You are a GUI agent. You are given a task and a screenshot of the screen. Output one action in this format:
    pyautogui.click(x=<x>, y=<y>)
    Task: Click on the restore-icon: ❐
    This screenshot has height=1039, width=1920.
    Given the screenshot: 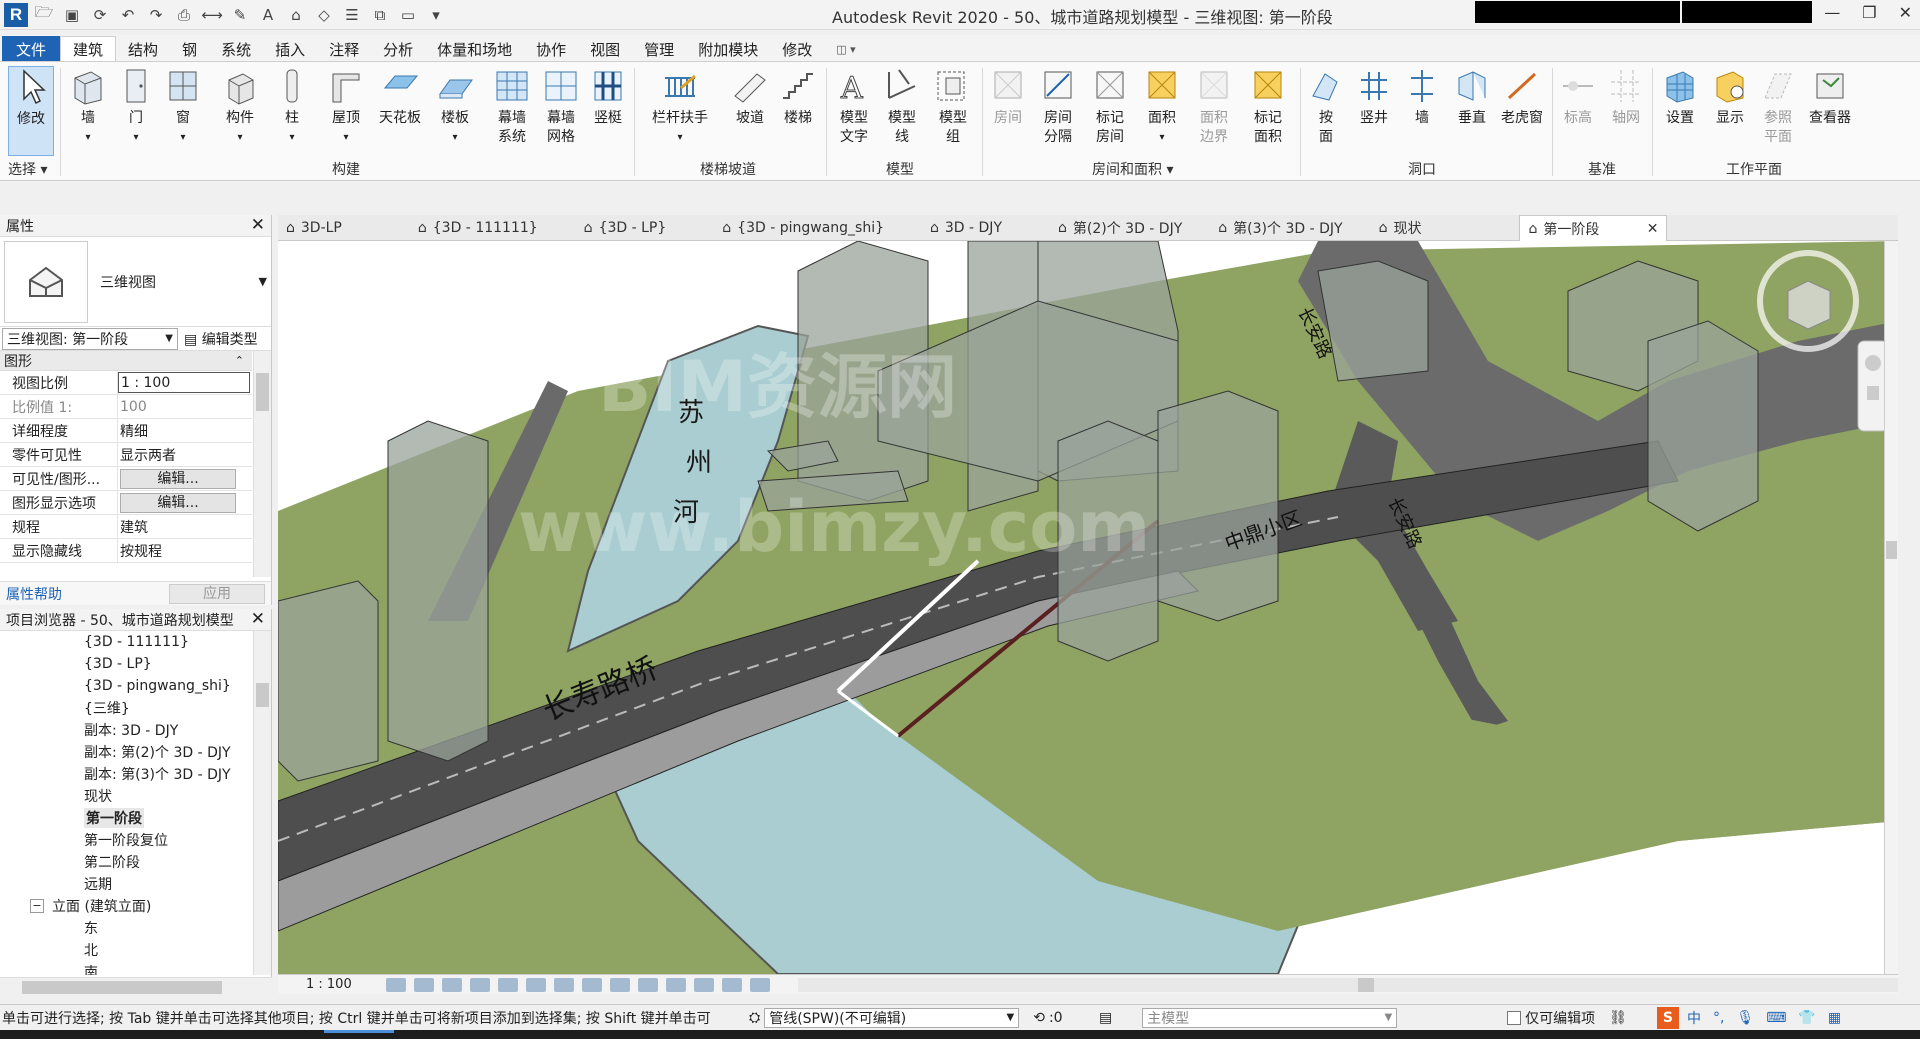 What is the action you would take?
    pyautogui.click(x=1869, y=12)
    